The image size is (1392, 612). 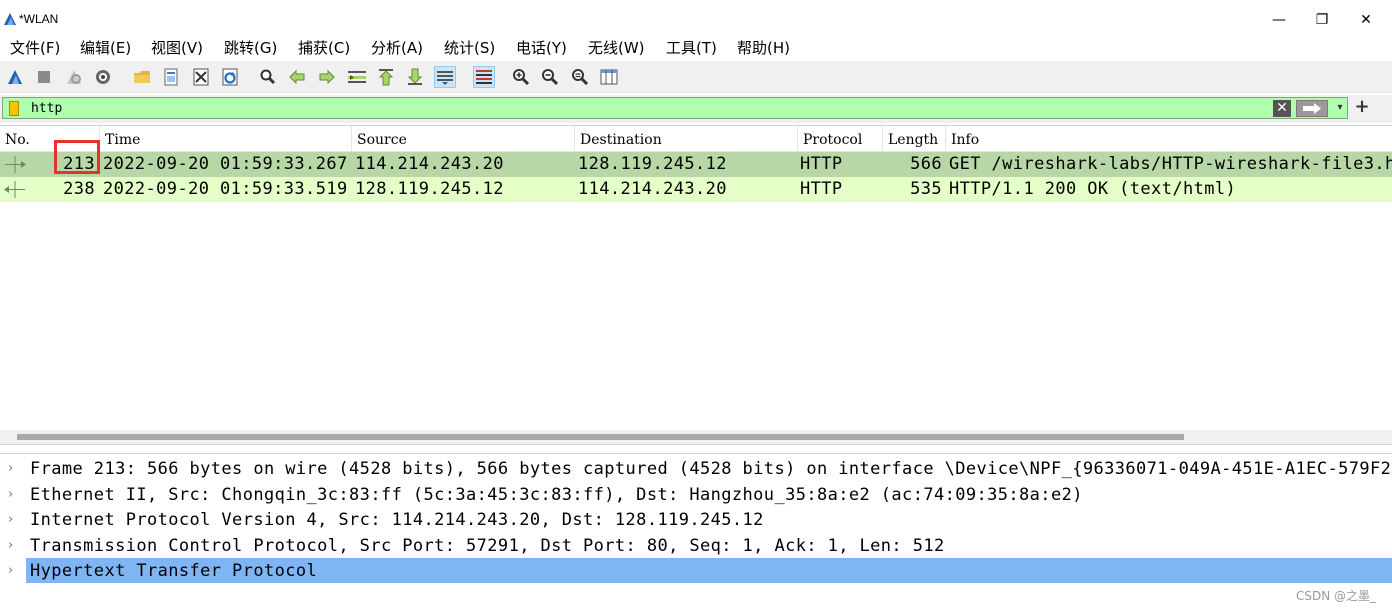 What do you see at coordinates (268, 77) in the screenshot?
I see `find-packet-icon` at bounding box center [268, 77].